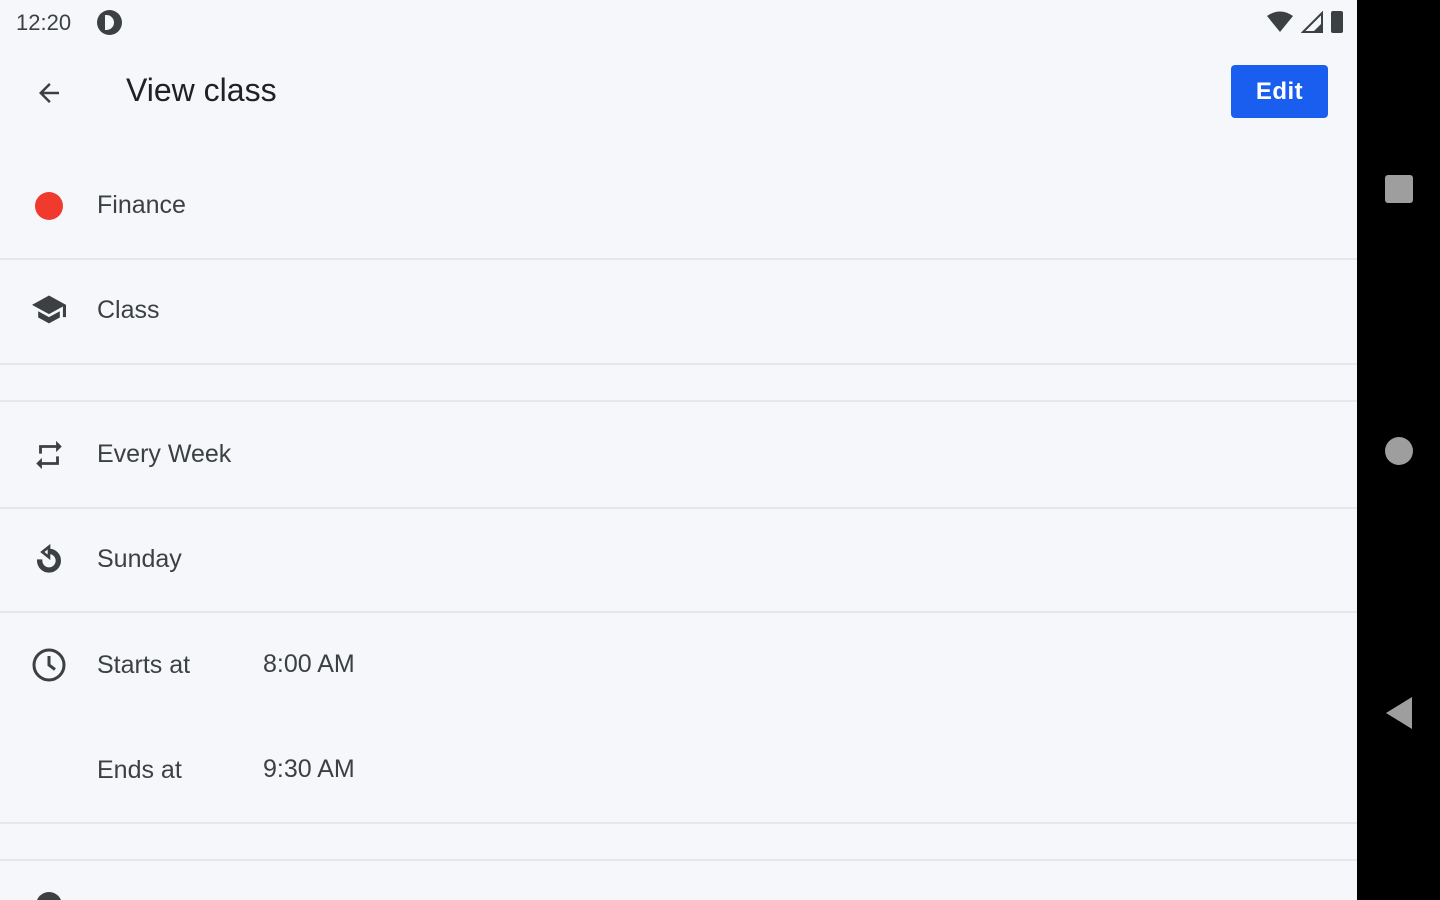 The width and height of the screenshot is (1440, 900). I want to click on school-icon, so click(49, 311).